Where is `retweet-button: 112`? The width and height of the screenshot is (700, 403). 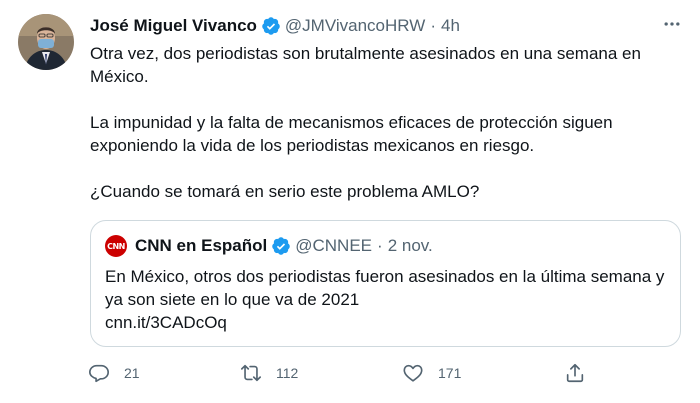 retweet-button: 112 is located at coordinates (269, 373).